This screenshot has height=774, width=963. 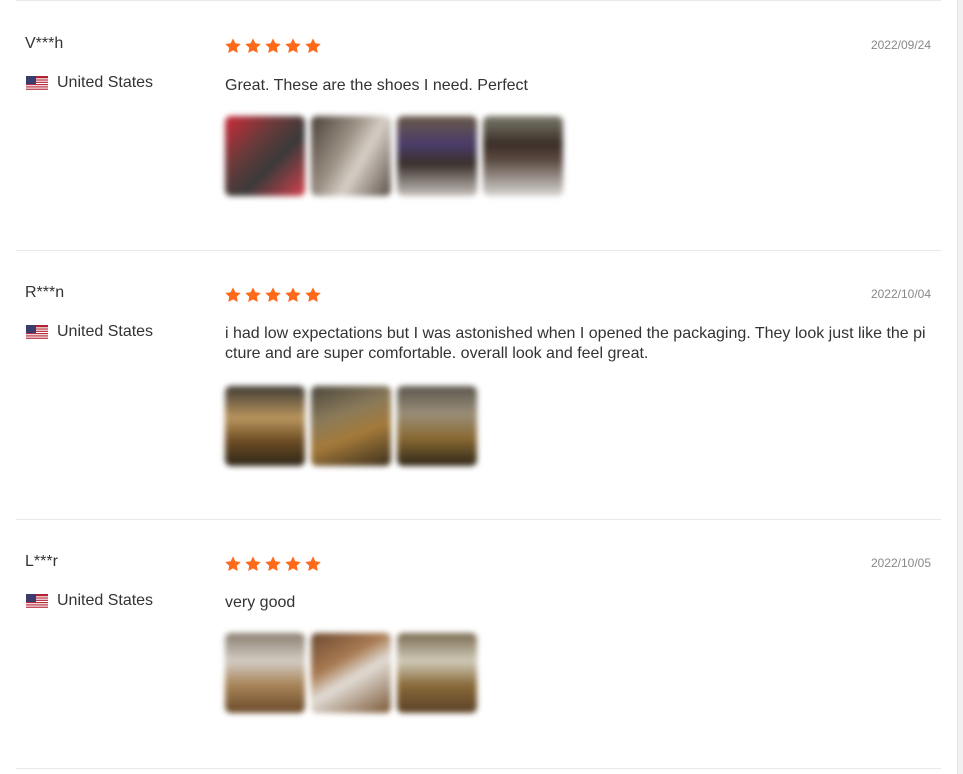 I want to click on review-date: 2022/10/04, so click(x=900, y=294).